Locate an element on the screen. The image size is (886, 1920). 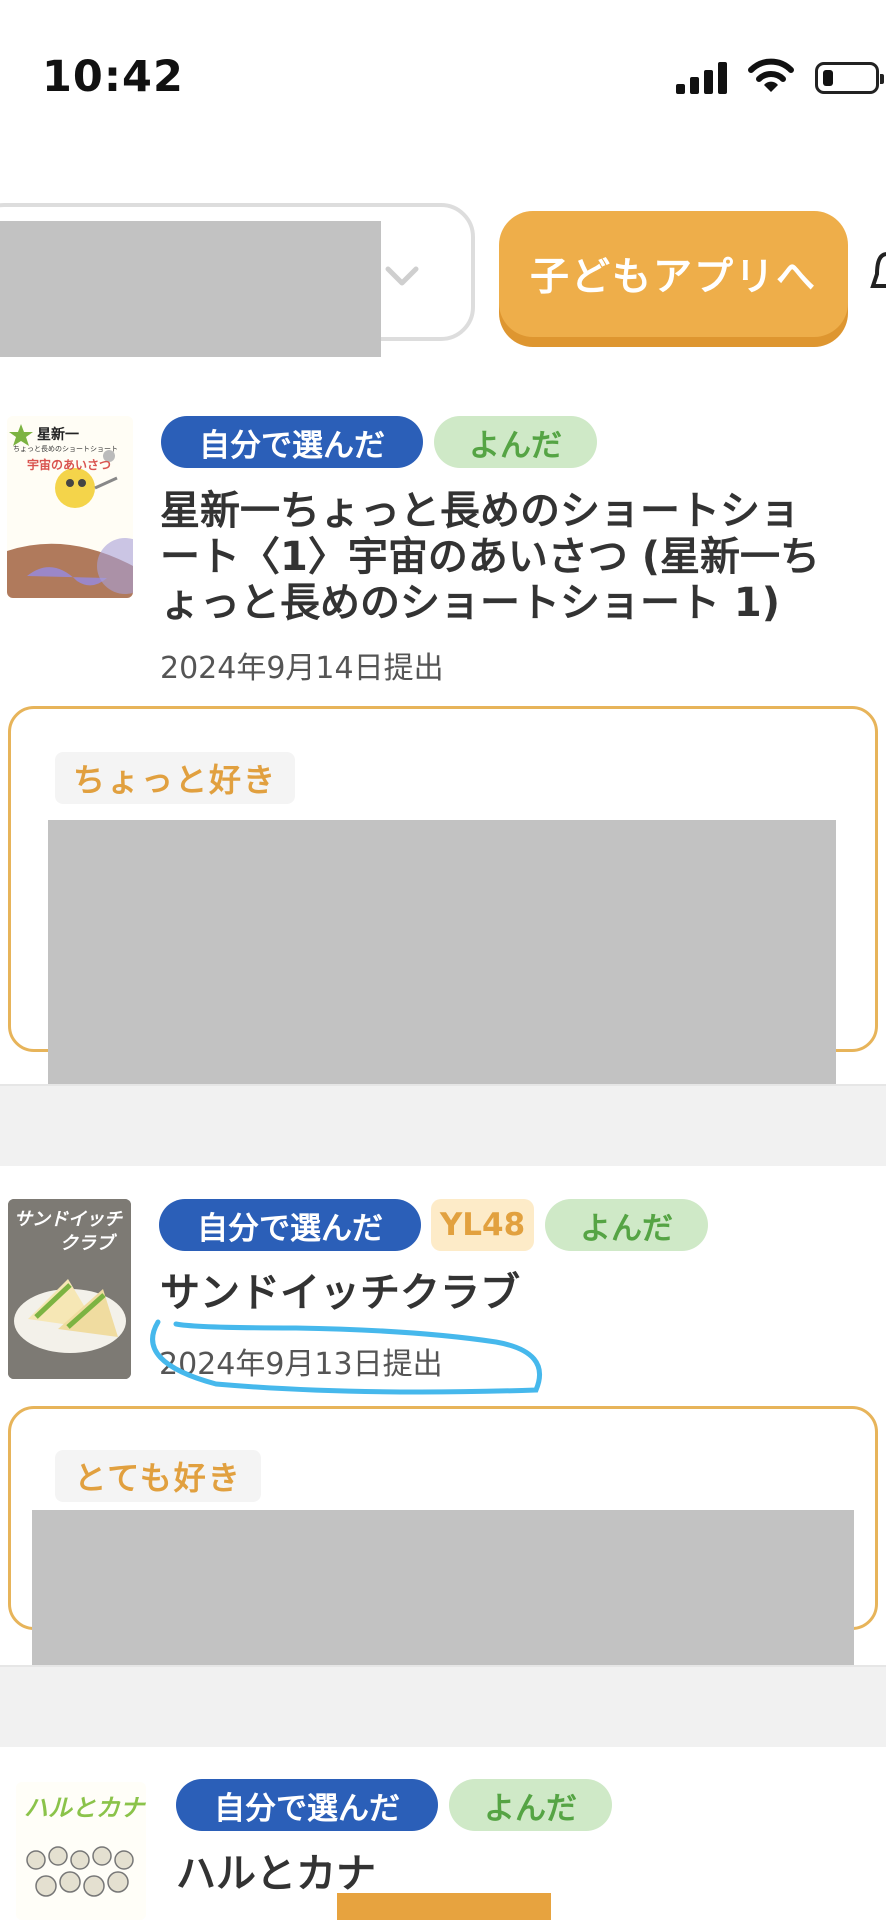
book-title-2: サンドイッチクラブ is located at coordinates (510, 1293).